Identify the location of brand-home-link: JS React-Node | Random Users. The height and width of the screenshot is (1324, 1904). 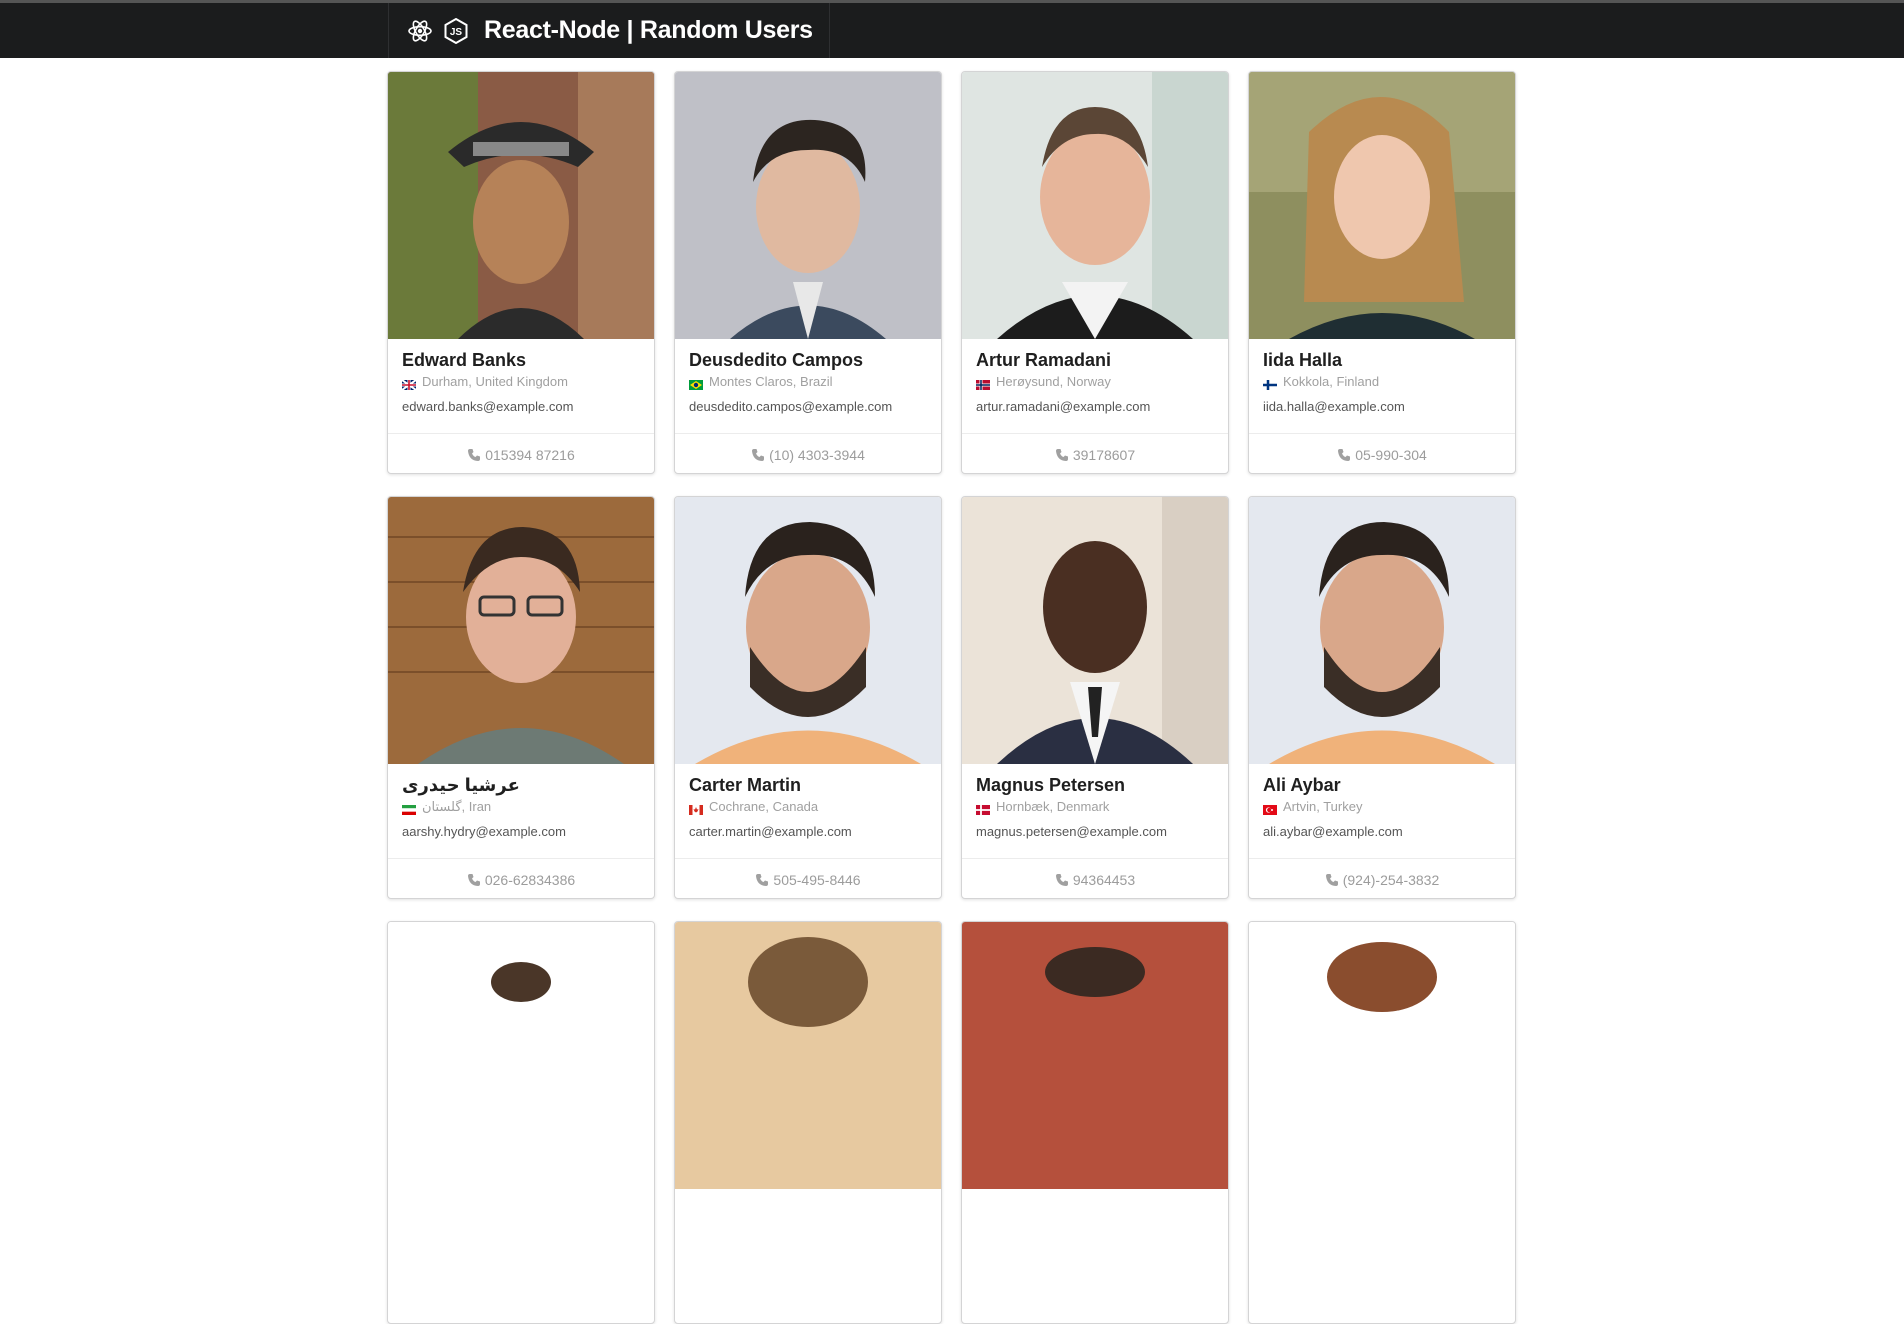
(609, 30).